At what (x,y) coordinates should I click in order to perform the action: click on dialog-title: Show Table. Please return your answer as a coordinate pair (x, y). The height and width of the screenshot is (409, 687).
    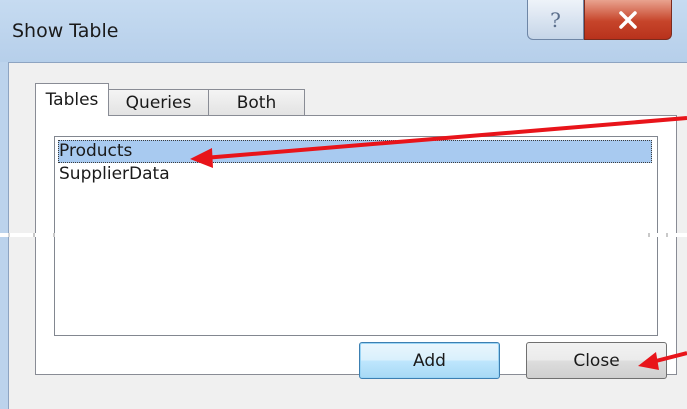
    Looking at the image, I should click on (65, 31).